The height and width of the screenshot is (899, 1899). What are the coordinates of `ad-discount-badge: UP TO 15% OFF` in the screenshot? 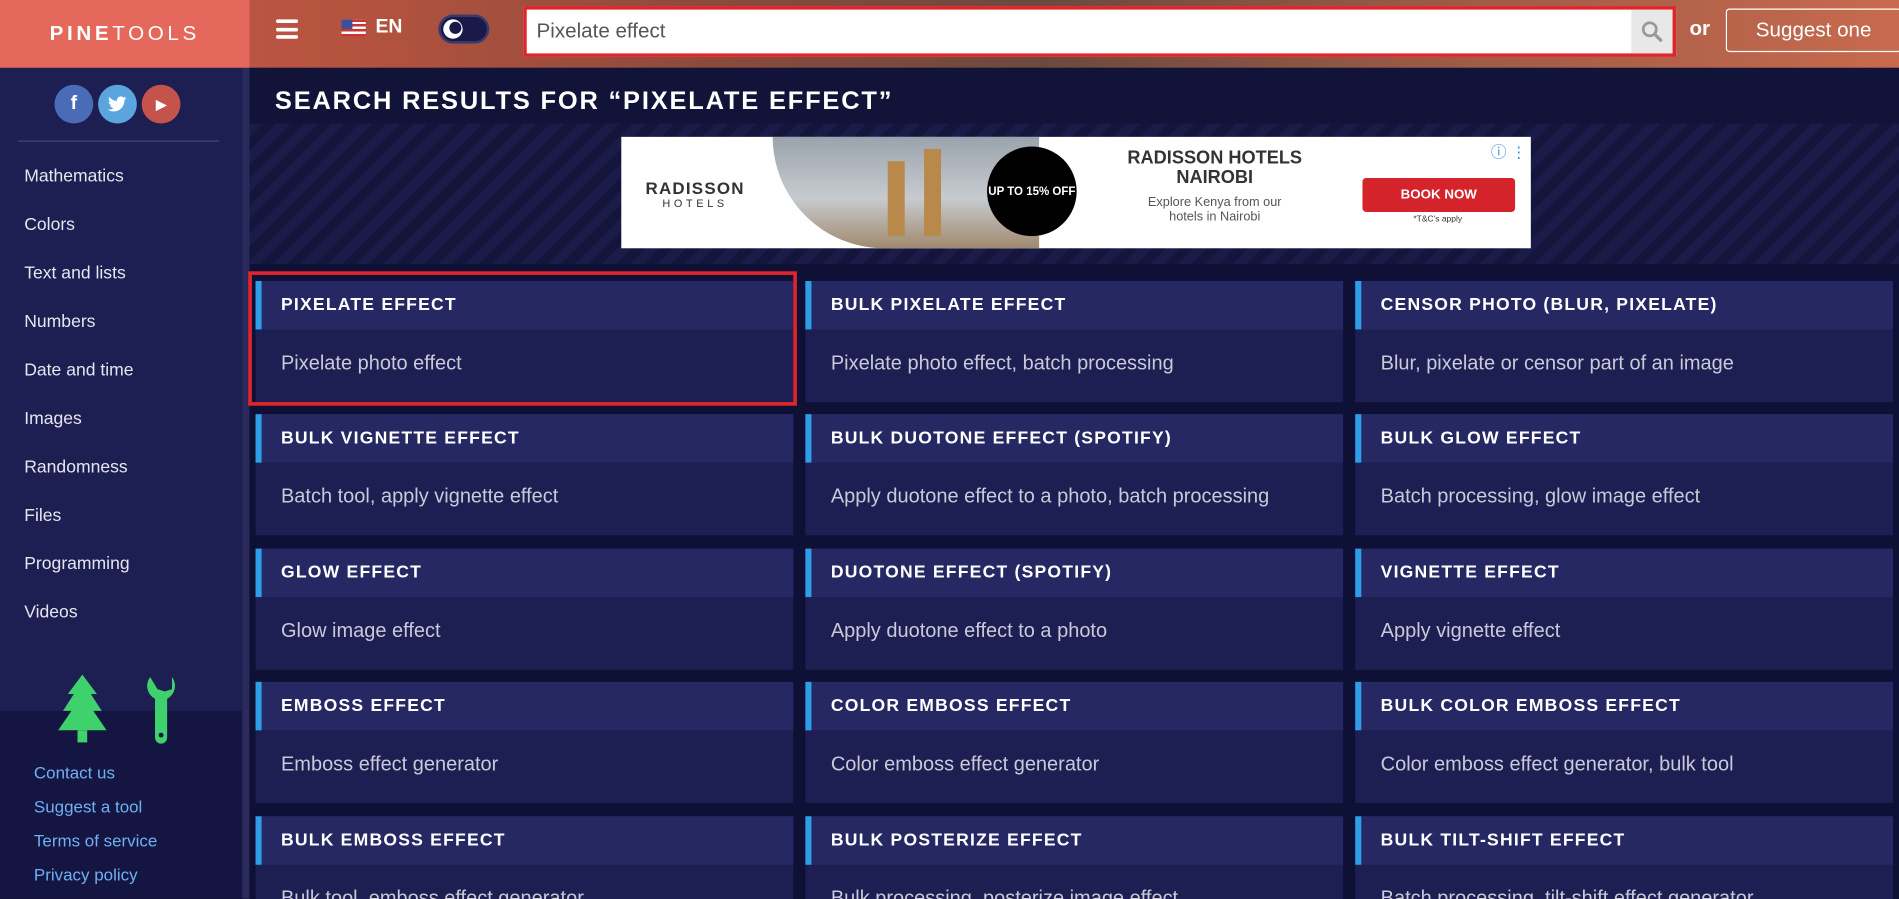 It's located at (1032, 191).